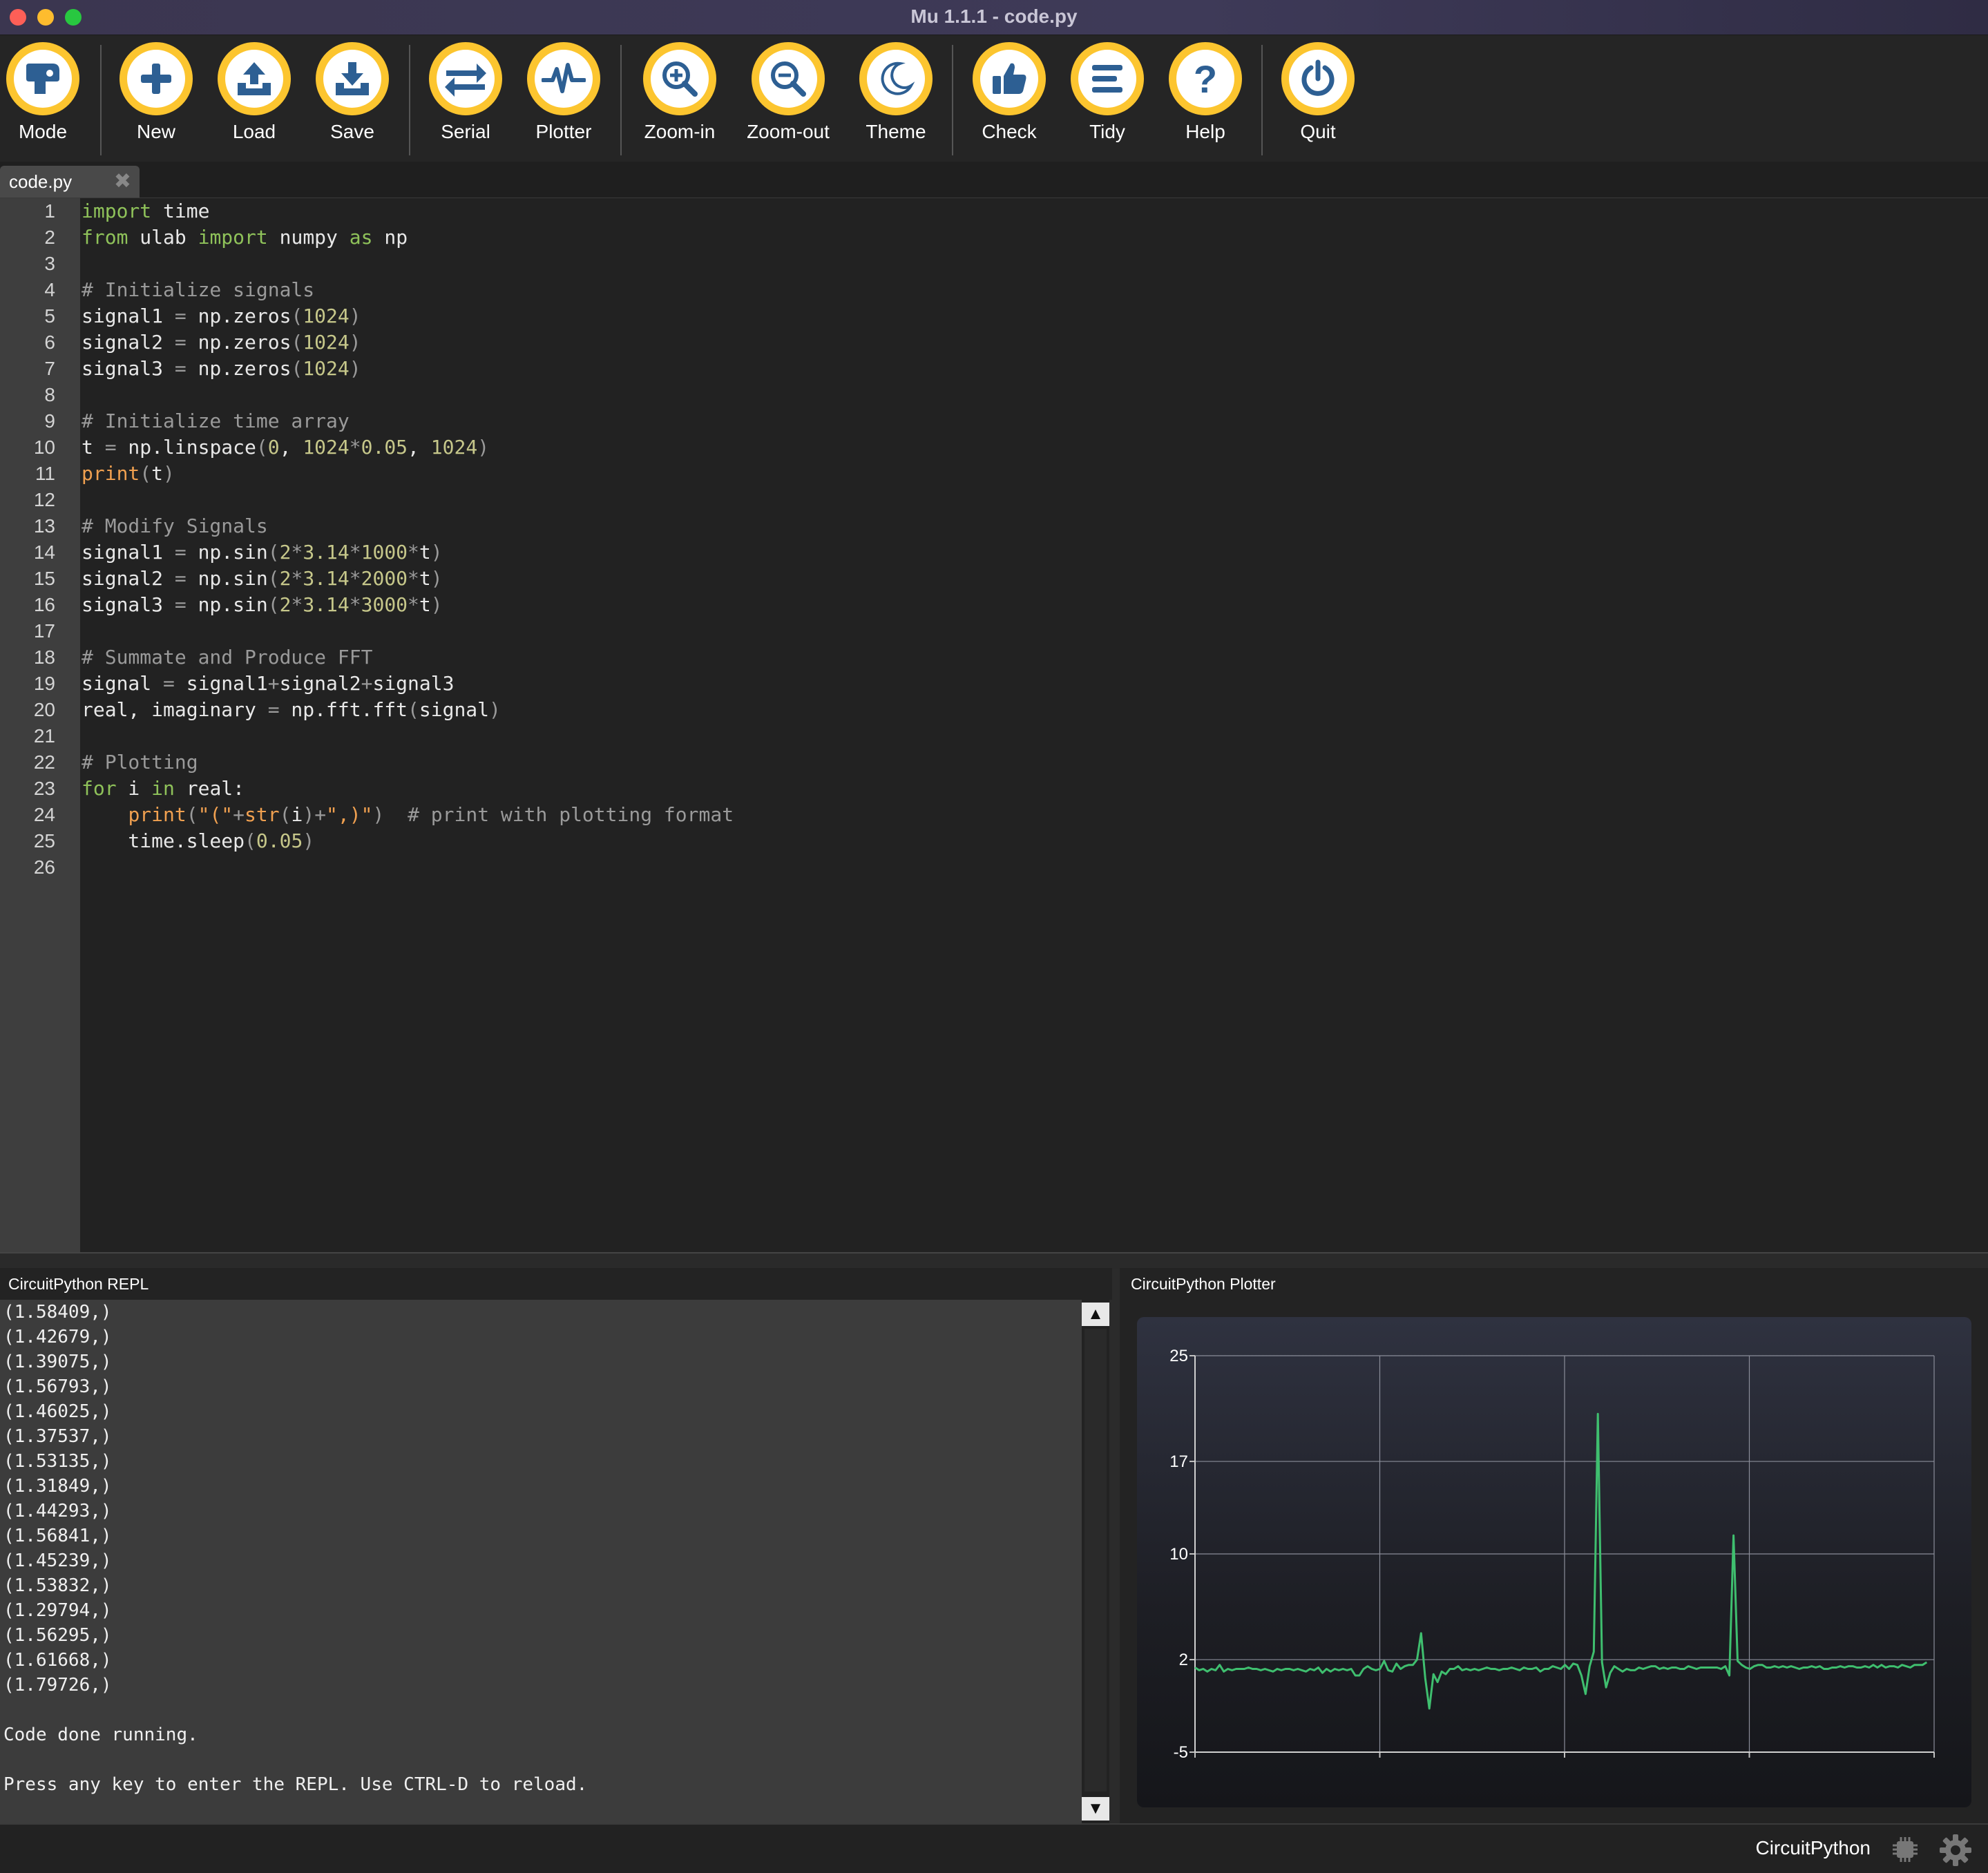 The height and width of the screenshot is (1873, 1988). What do you see at coordinates (44, 631) in the screenshot?
I see `line-number: 17` at bounding box center [44, 631].